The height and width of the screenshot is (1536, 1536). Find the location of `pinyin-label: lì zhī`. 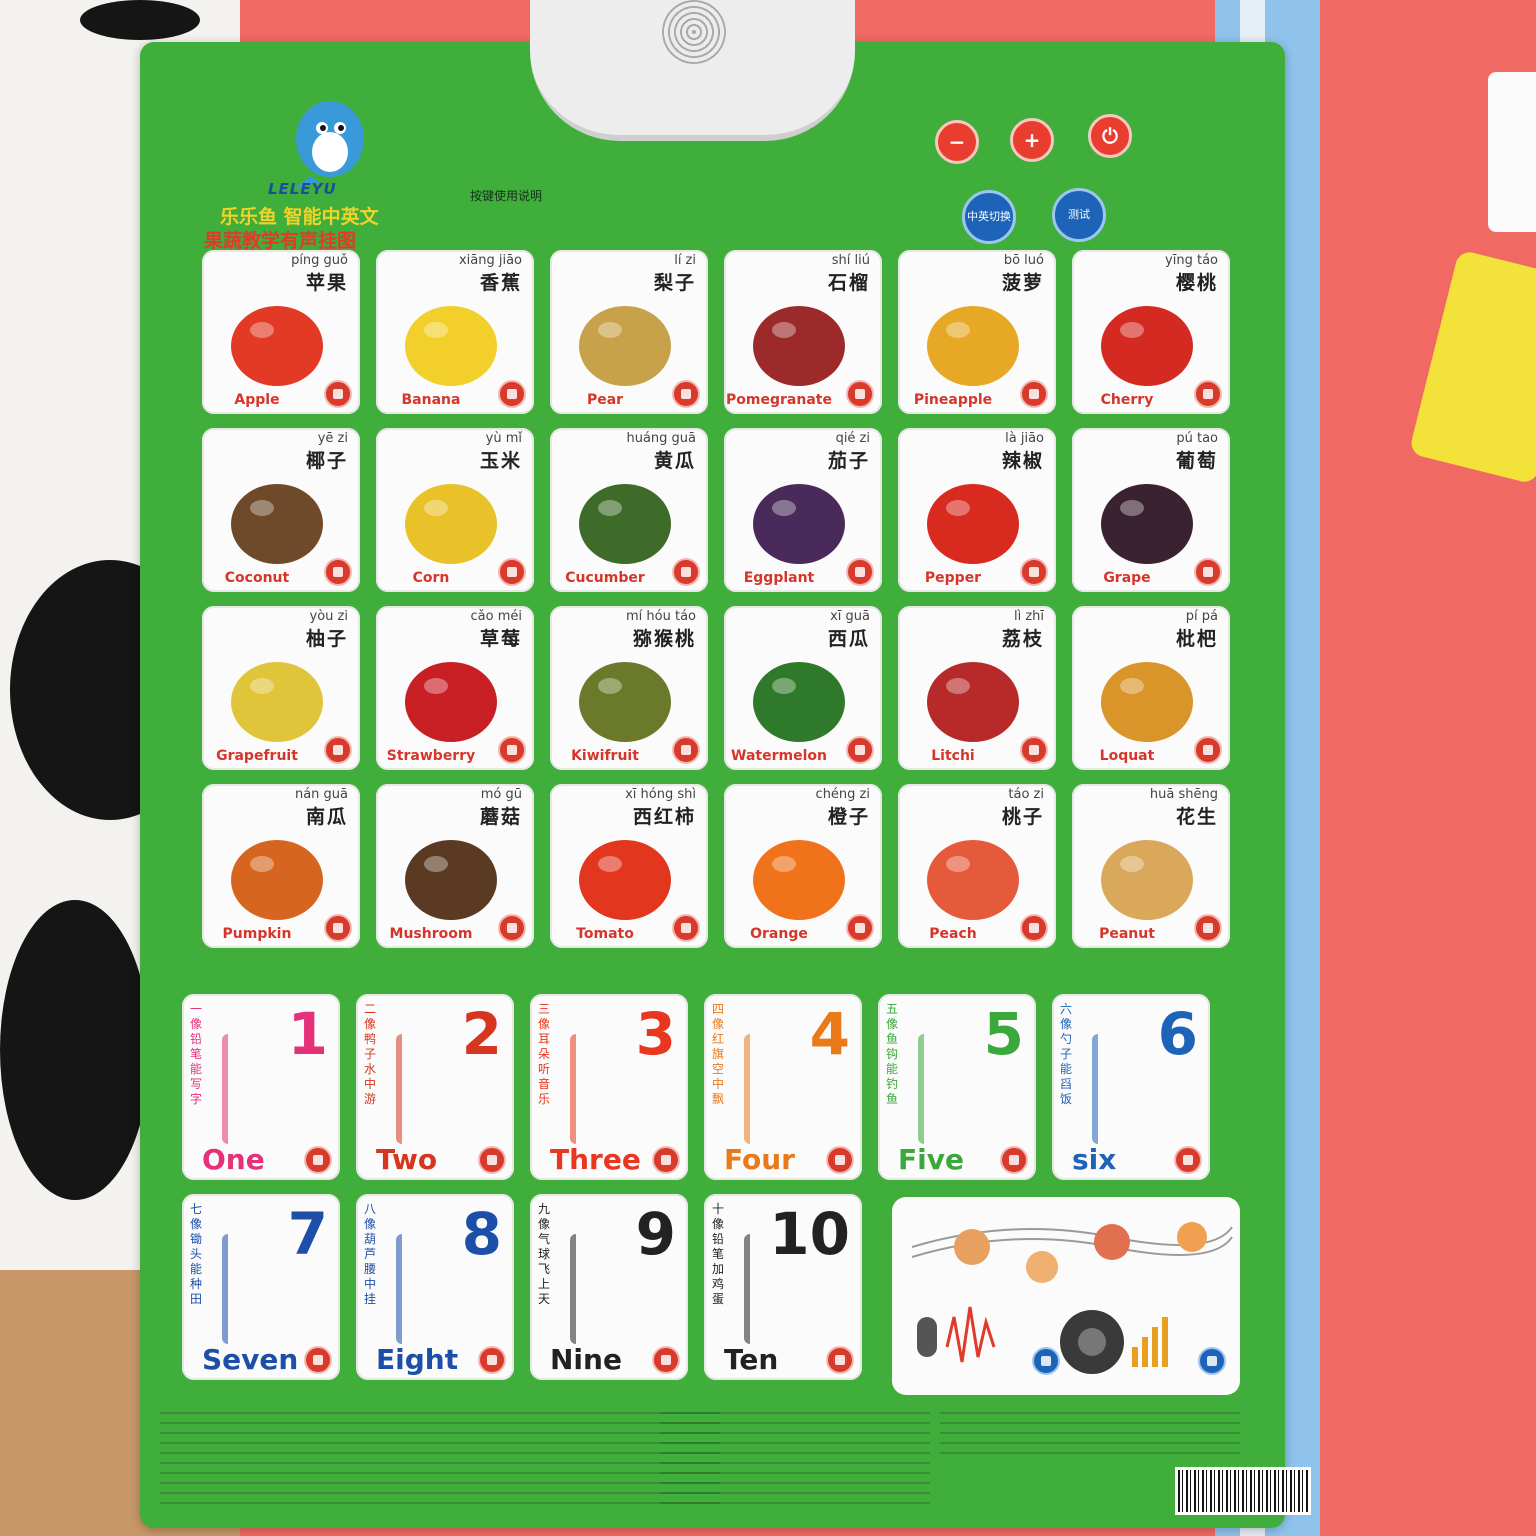

pinyin-label: lì zhī is located at coordinates (1028, 616).